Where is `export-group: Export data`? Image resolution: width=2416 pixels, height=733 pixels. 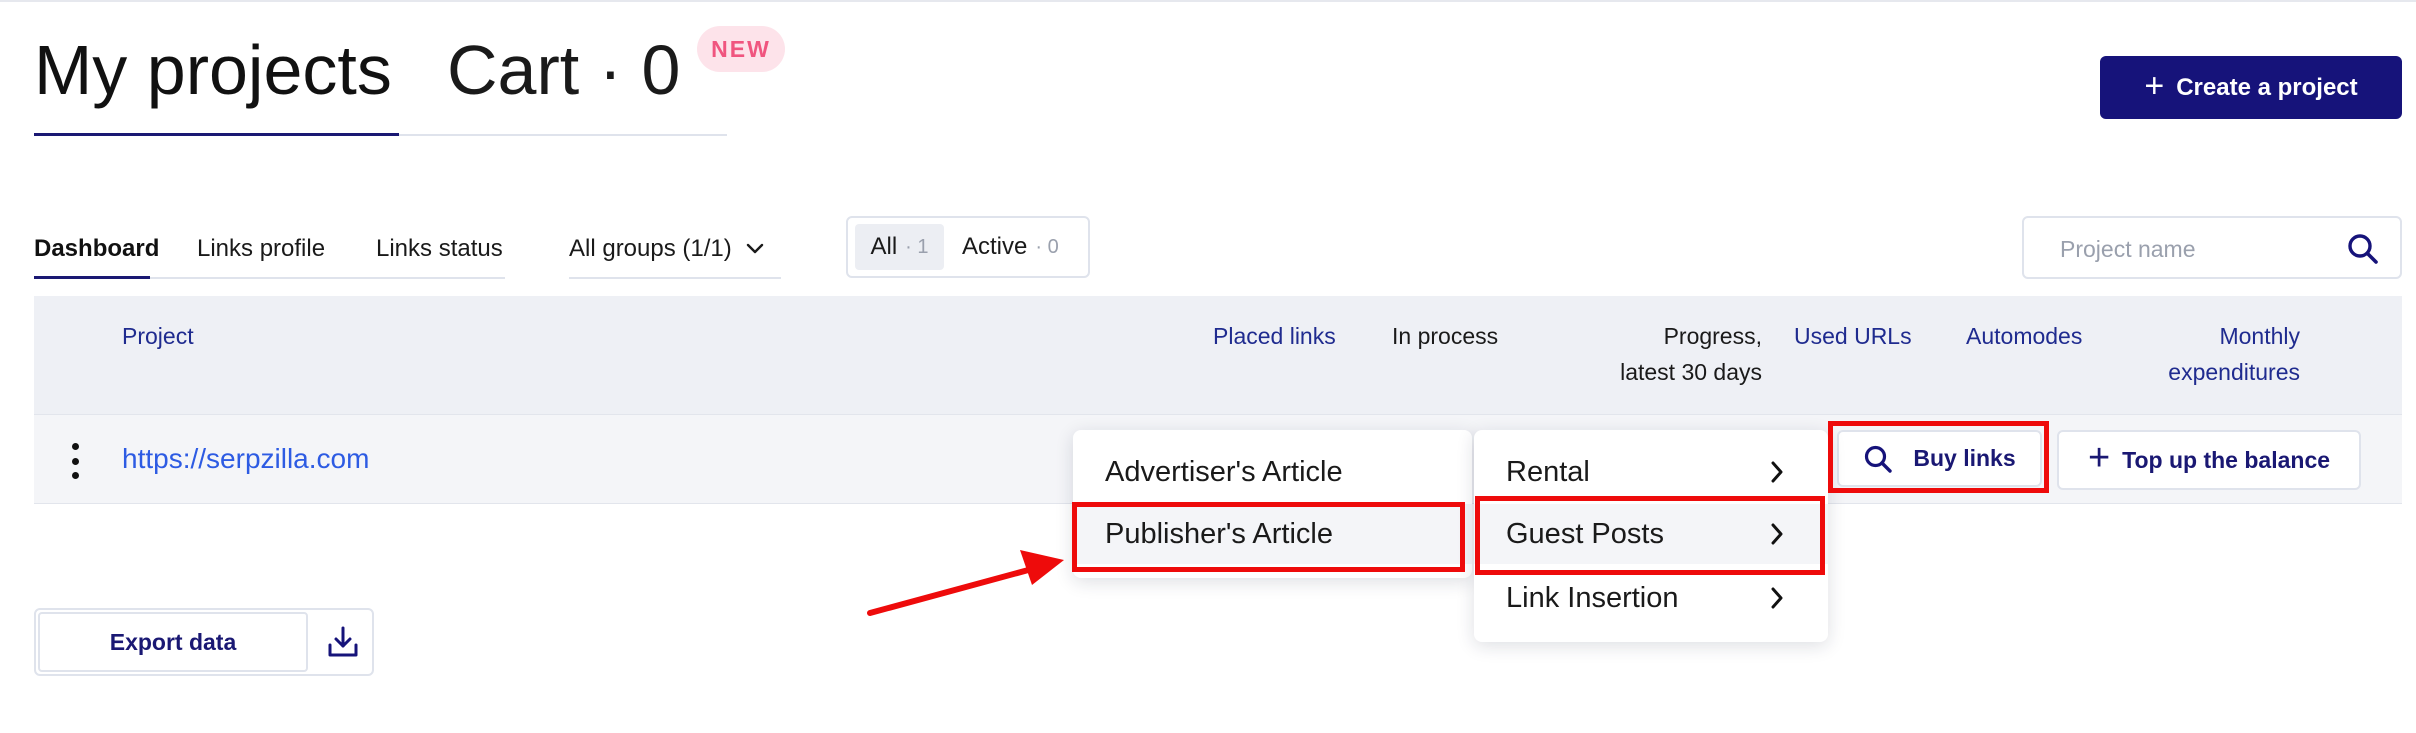 export-group: Export data is located at coordinates (204, 642).